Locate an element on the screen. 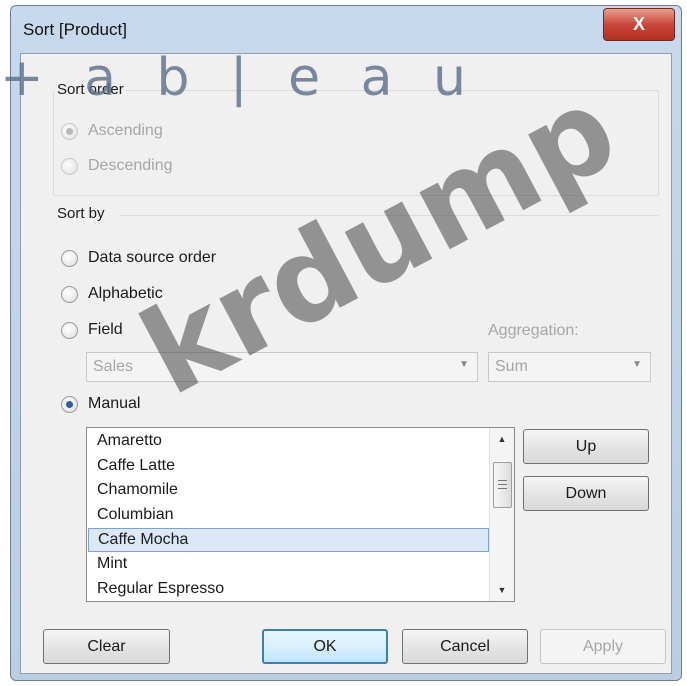 Image resolution: width=687 pixels, height=686 pixels. aggregation-select-value: Sum is located at coordinates (511, 366).